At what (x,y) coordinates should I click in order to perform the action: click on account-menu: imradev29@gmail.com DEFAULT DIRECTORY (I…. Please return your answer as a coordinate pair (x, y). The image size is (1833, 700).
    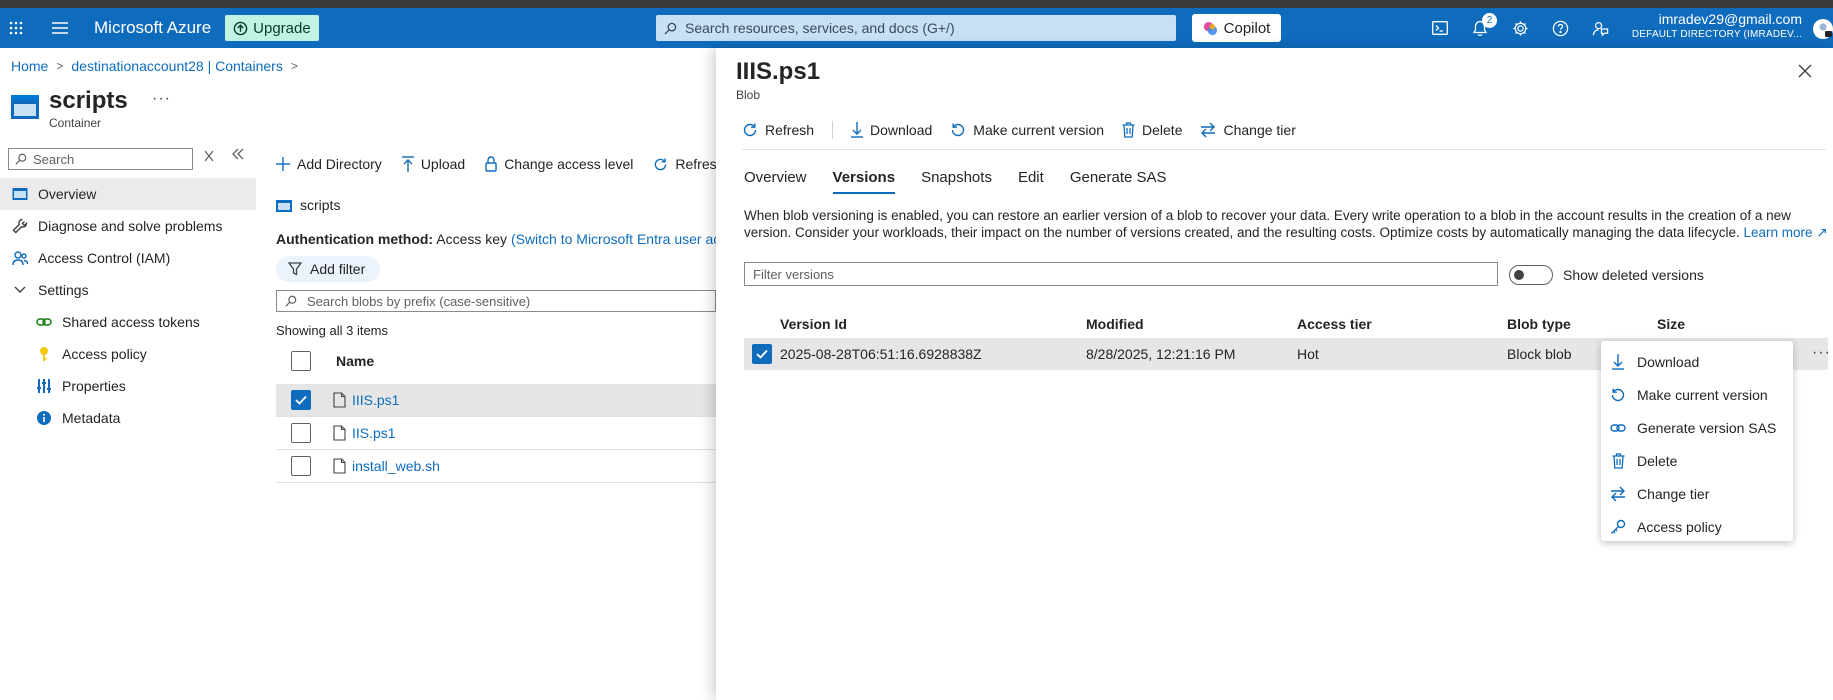
    Looking at the image, I should click on (1711, 27).